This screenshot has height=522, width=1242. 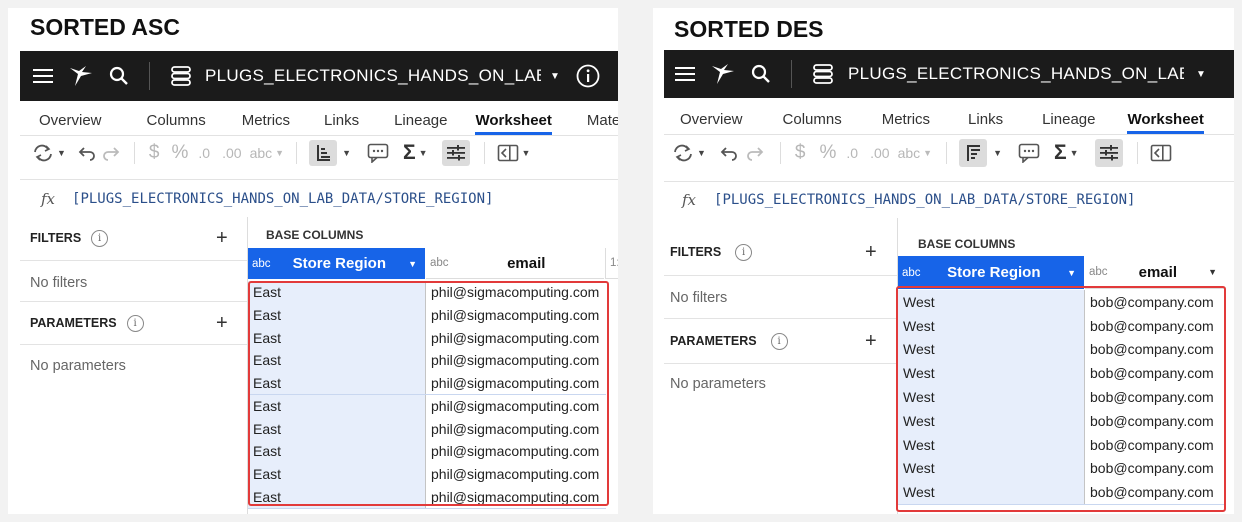 What do you see at coordinates (611, 263) in the screenshot?
I see `column-header-next: 1:` at bounding box center [611, 263].